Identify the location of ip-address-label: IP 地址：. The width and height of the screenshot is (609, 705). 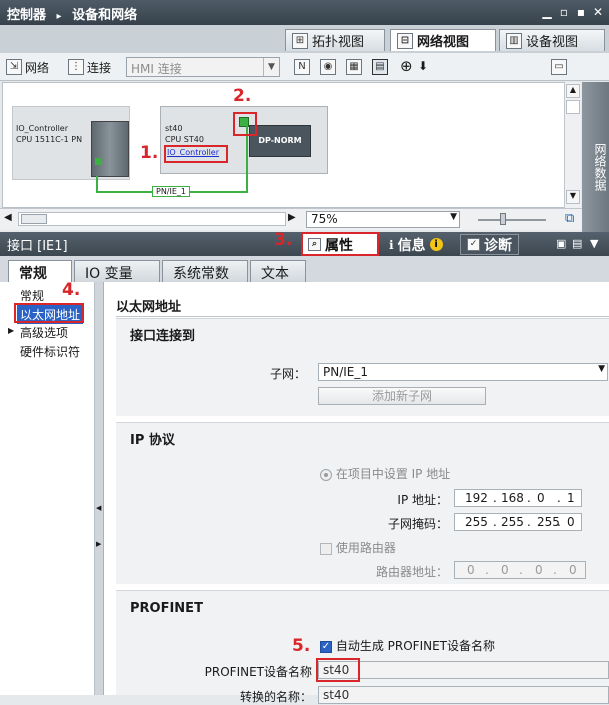
(422, 500).